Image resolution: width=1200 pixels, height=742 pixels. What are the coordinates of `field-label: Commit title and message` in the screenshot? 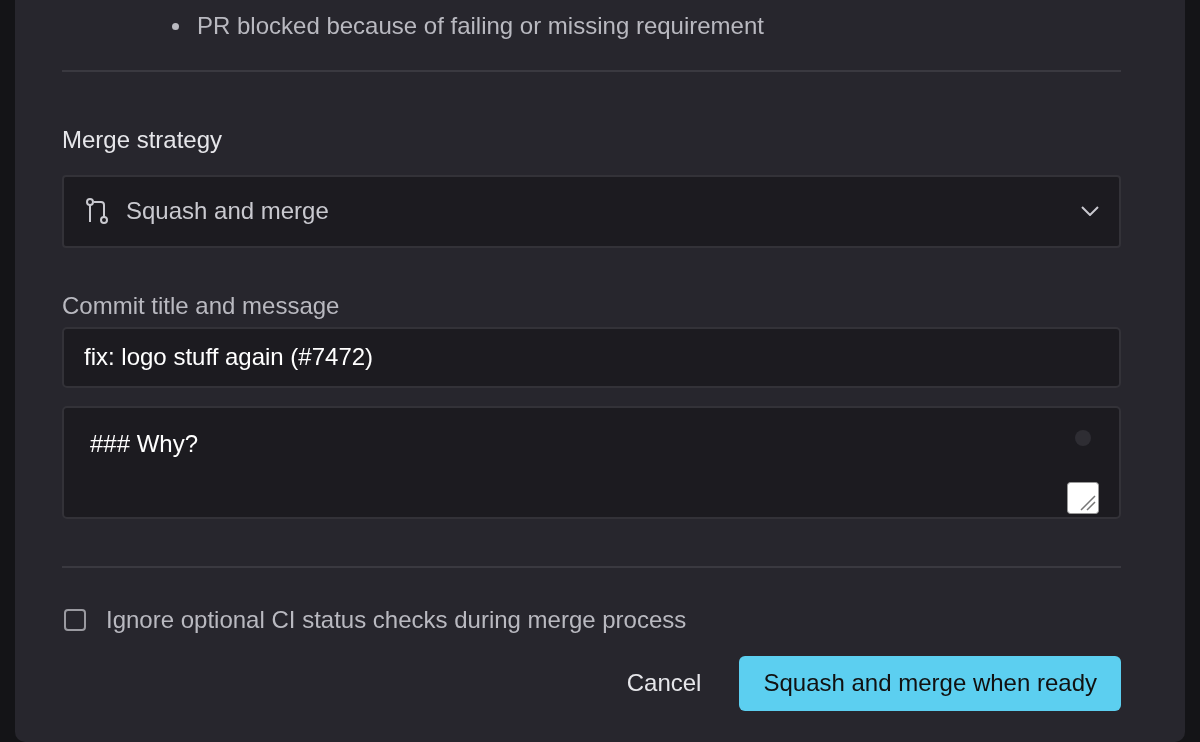 It's located at (201, 306).